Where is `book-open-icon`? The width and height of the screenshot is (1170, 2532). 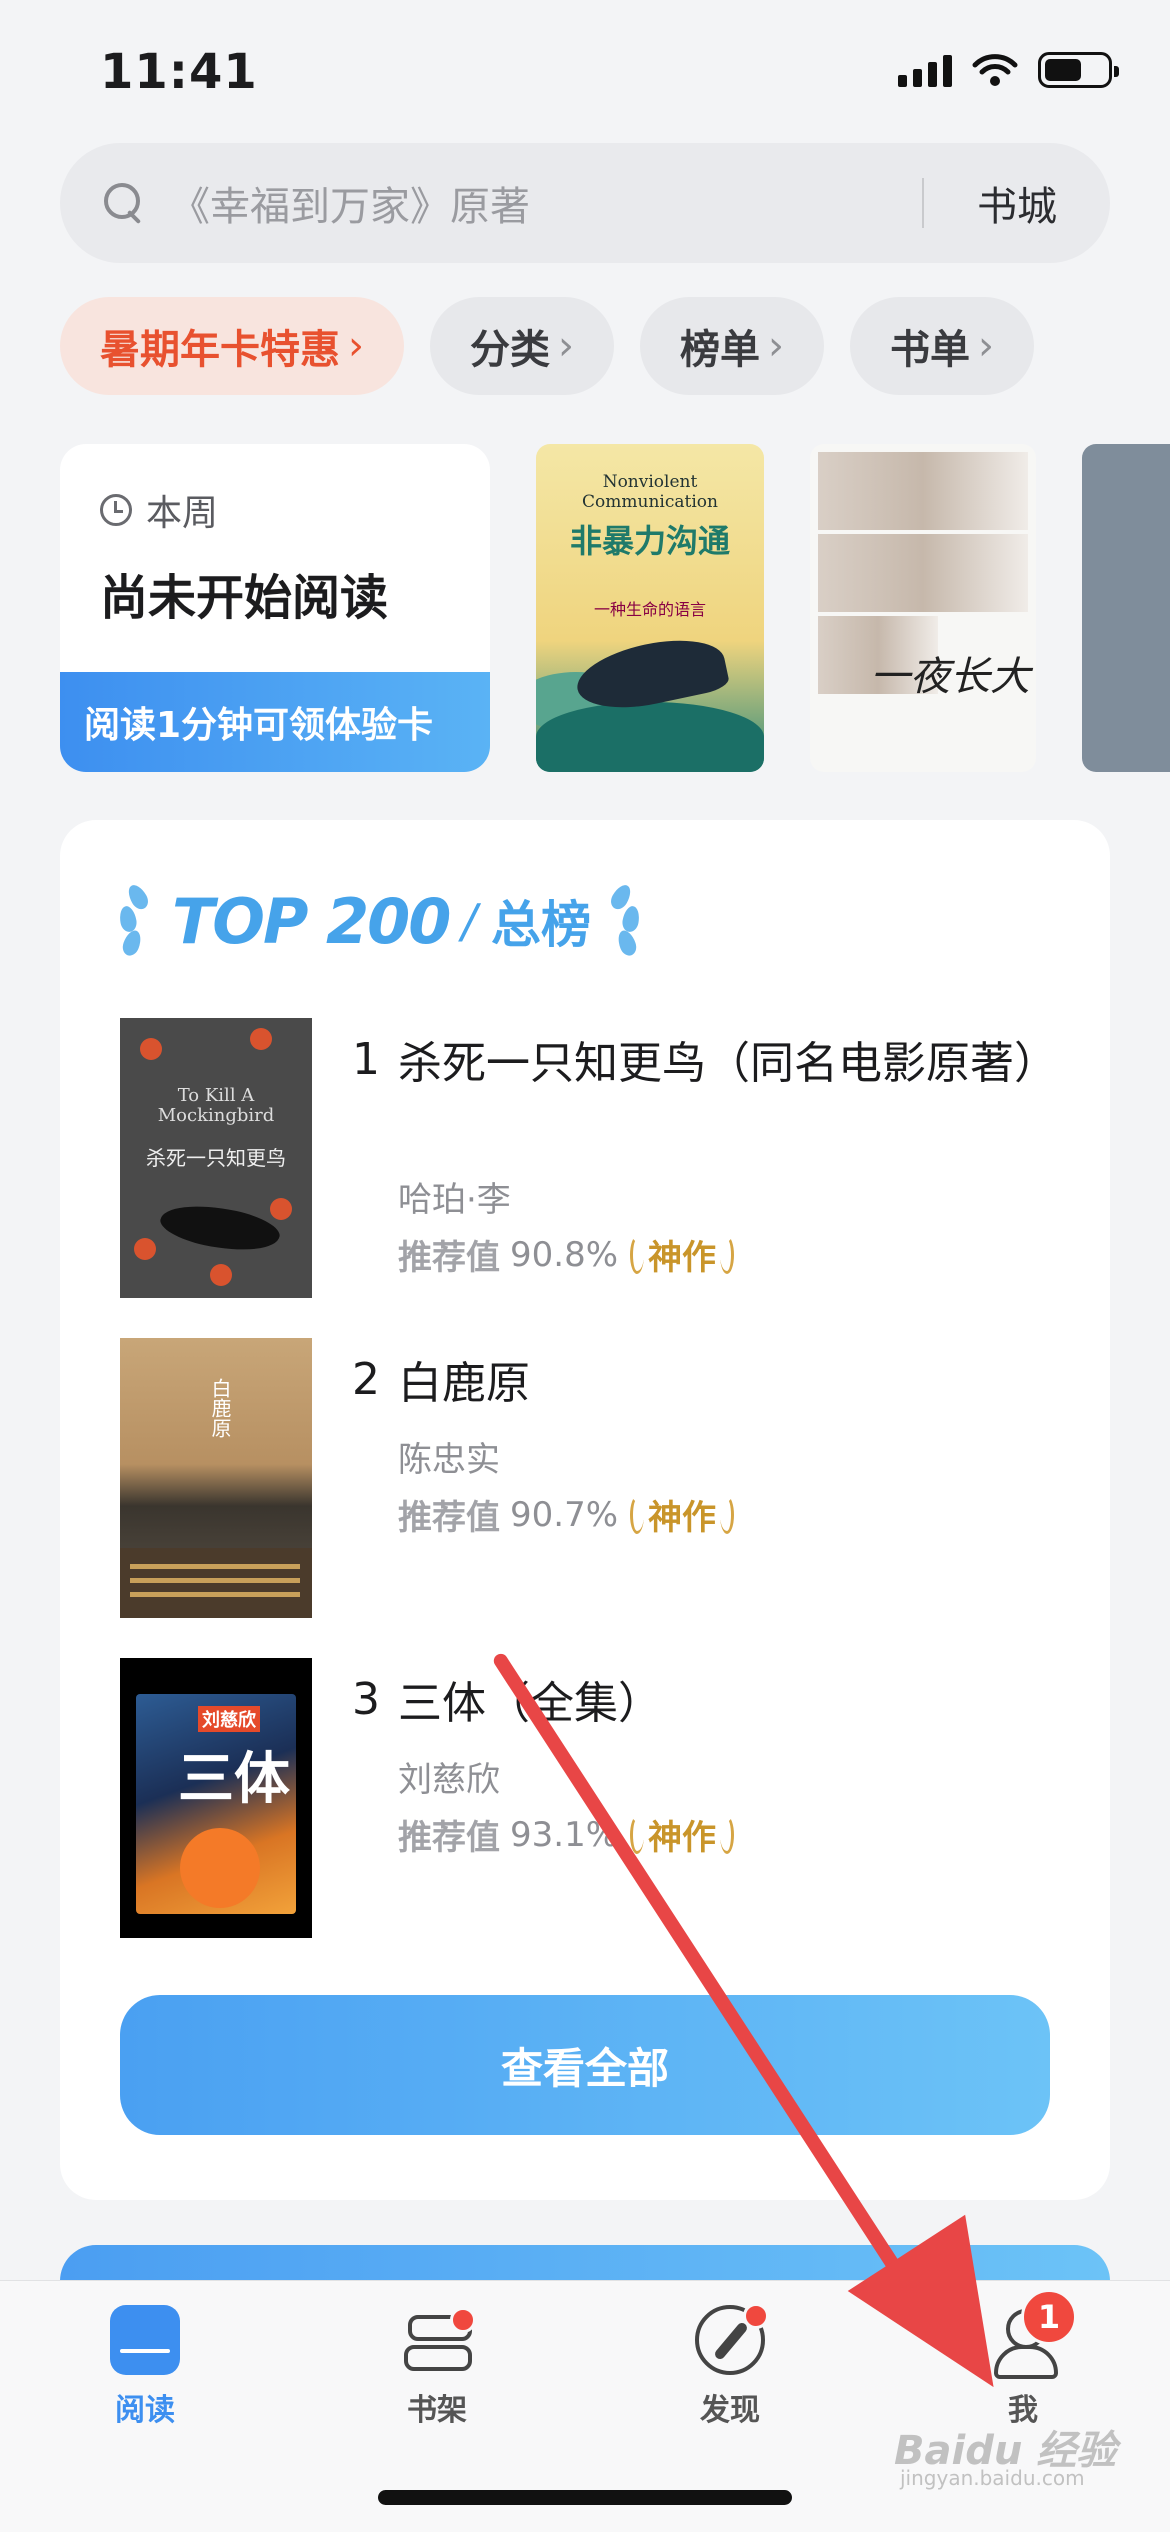 book-open-icon is located at coordinates (145, 2340).